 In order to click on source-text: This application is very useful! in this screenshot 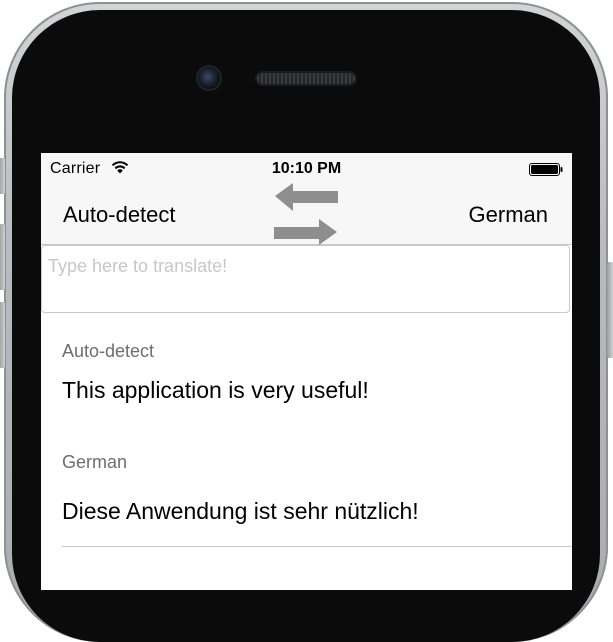, I will do `click(215, 390)`.